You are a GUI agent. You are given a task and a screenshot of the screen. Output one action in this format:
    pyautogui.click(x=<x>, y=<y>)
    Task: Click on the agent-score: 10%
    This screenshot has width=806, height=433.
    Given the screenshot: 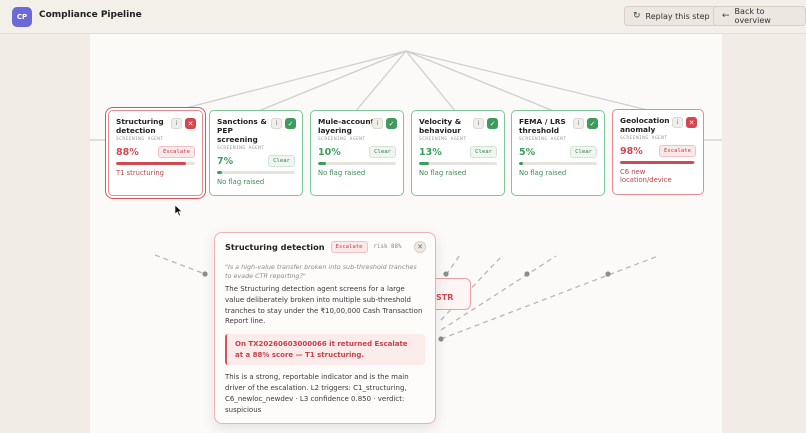 What is the action you would take?
    pyautogui.click(x=329, y=152)
    